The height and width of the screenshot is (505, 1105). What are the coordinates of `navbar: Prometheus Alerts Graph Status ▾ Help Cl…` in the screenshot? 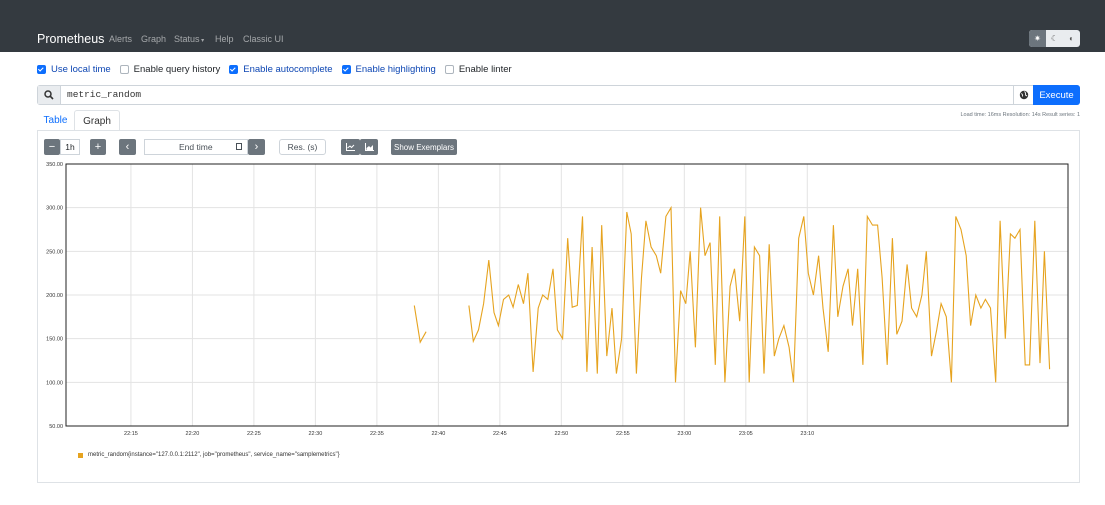 It's located at (552, 26).